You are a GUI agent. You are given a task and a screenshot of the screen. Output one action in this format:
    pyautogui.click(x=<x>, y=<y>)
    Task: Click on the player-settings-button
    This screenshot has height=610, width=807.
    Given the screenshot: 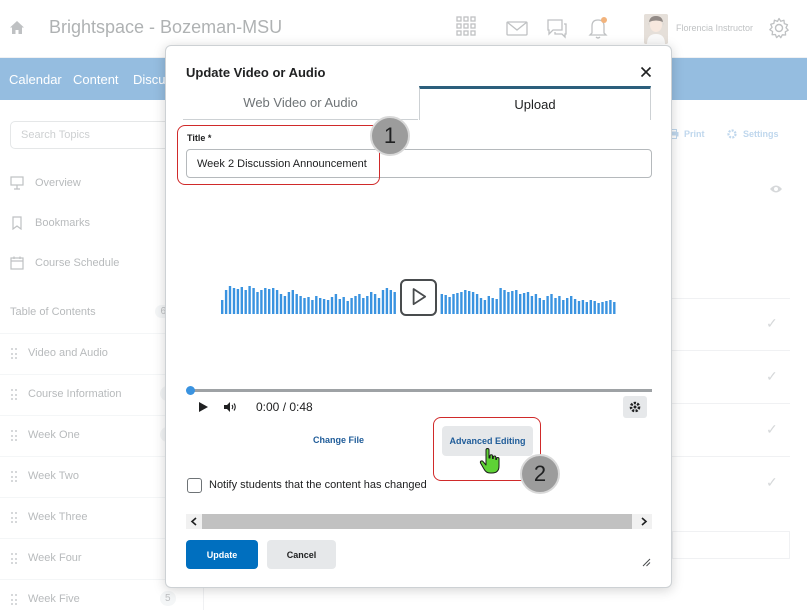 What is the action you would take?
    pyautogui.click(x=635, y=407)
    